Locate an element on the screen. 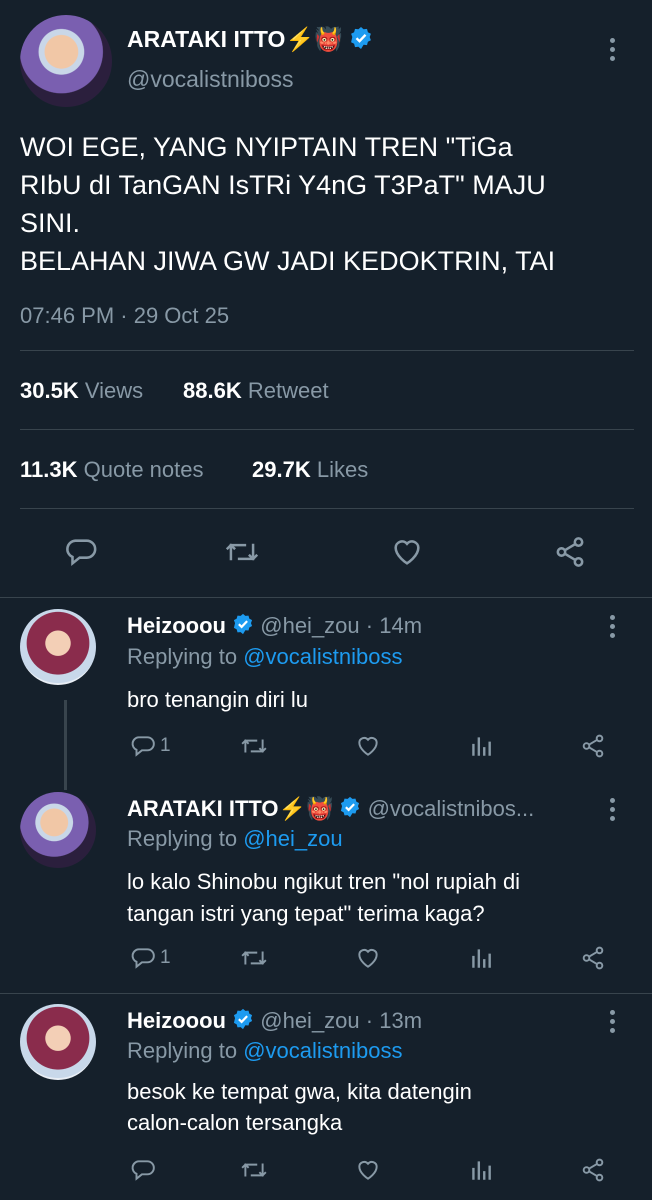 The image size is (652, 1200). tweet-text-line: SINI. is located at coordinates (50, 223).